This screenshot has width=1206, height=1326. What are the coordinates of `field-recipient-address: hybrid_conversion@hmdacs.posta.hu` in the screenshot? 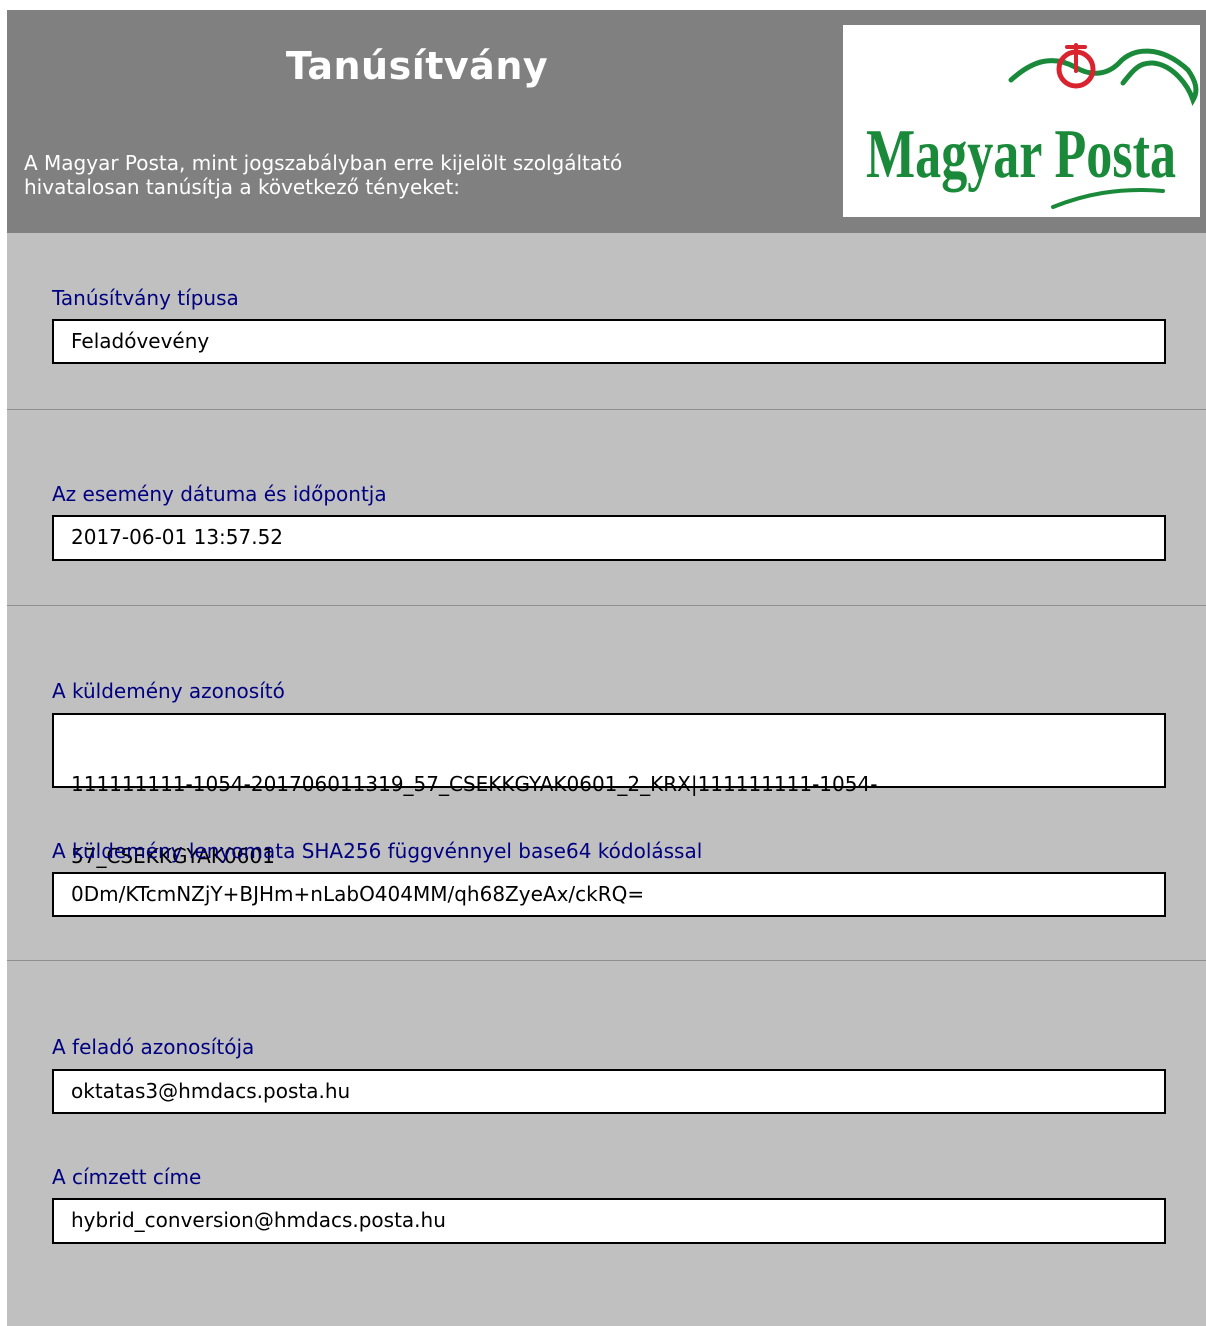 It's located at (609, 1221).